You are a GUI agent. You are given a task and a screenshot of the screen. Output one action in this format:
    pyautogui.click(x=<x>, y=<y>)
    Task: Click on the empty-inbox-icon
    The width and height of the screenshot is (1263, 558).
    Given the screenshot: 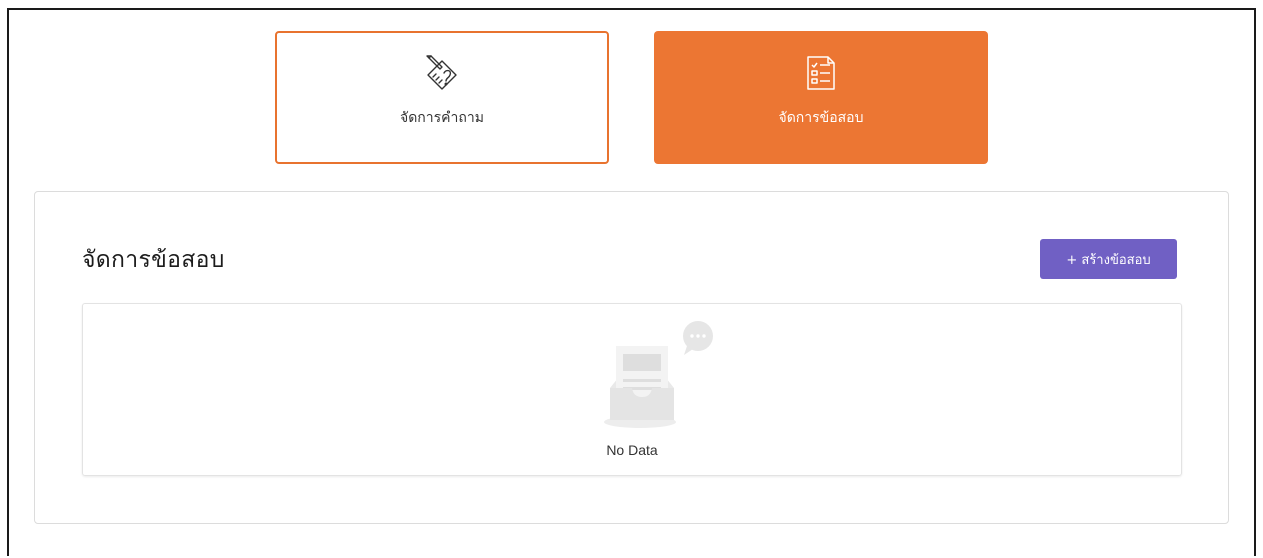 What is the action you would take?
    pyautogui.click(x=658, y=374)
    